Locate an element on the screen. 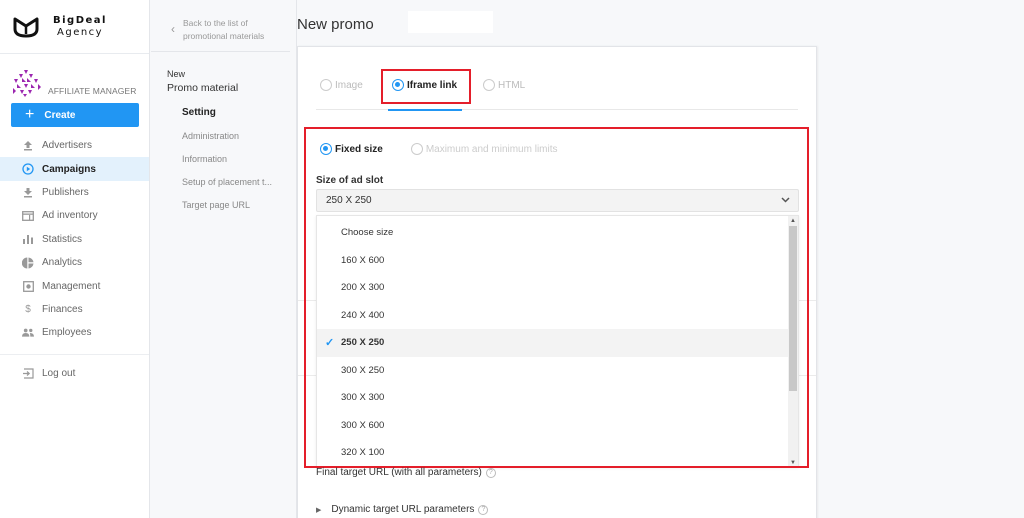 Image resolution: width=1024 pixels, height=518 pixels. subnav-title-small: New is located at coordinates (176, 74).